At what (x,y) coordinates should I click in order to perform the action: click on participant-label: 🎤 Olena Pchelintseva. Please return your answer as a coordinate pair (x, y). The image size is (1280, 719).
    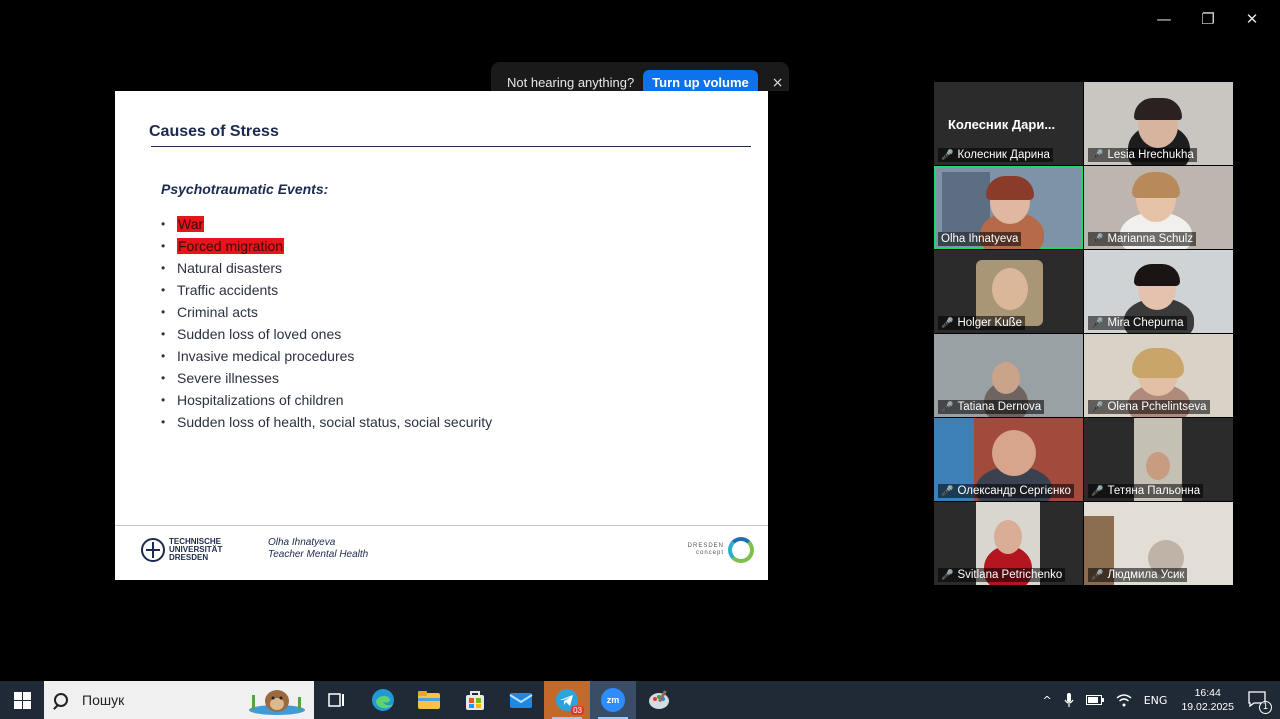
    Looking at the image, I should click on (1149, 407).